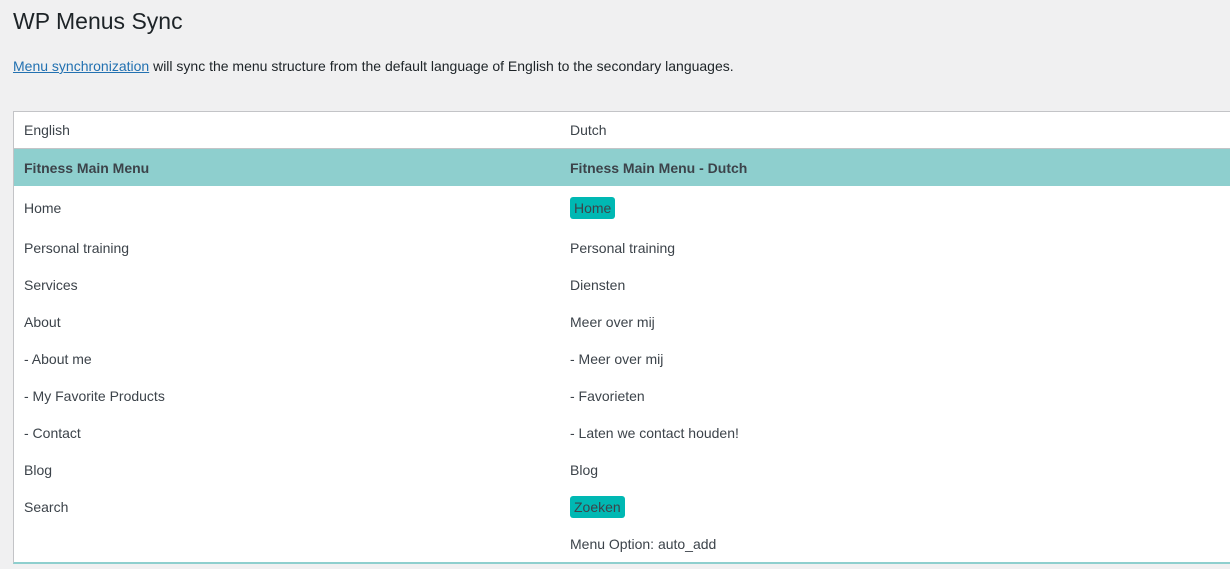  Describe the element at coordinates (43, 207) in the screenshot. I see `english-item: Home` at that location.